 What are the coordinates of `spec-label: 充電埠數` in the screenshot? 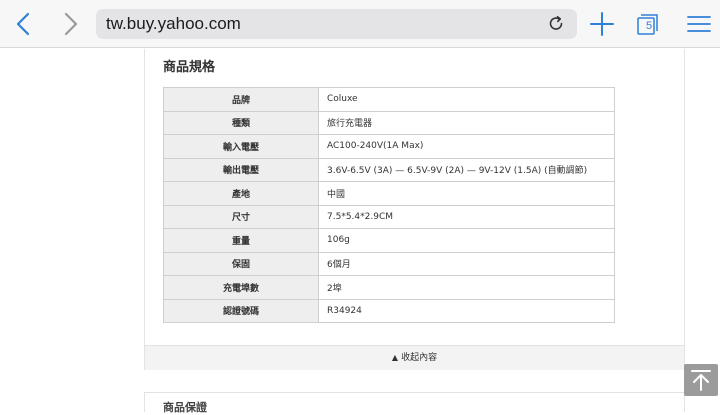 It's located at (241, 287).